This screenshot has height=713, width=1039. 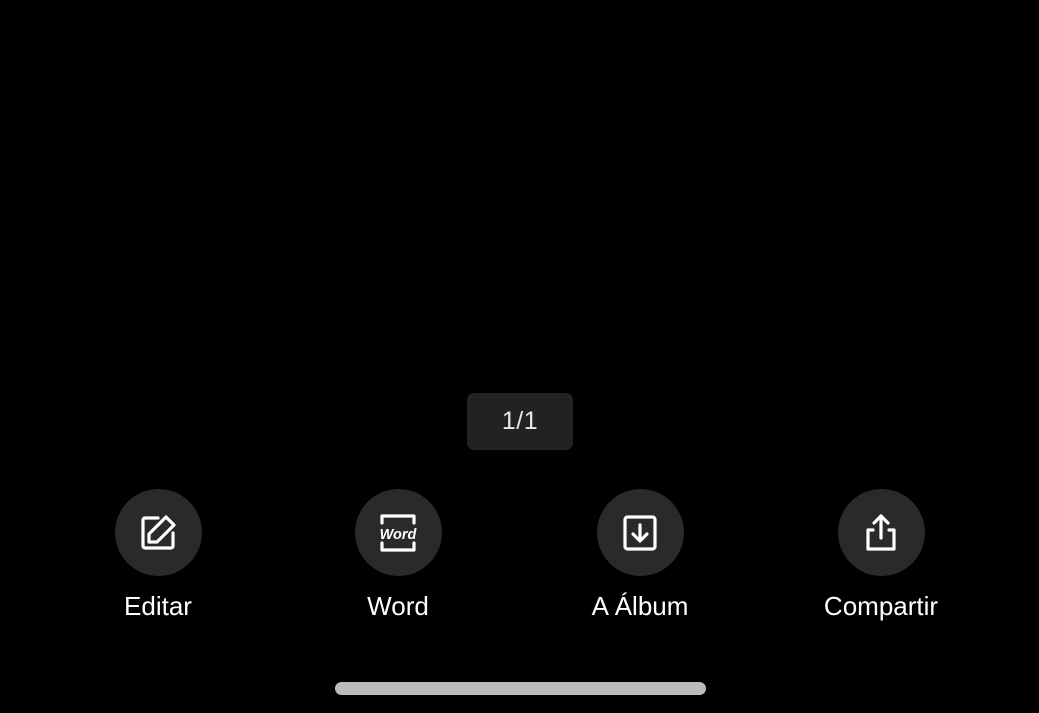 What do you see at coordinates (520, 688) in the screenshot?
I see `home-indicator` at bounding box center [520, 688].